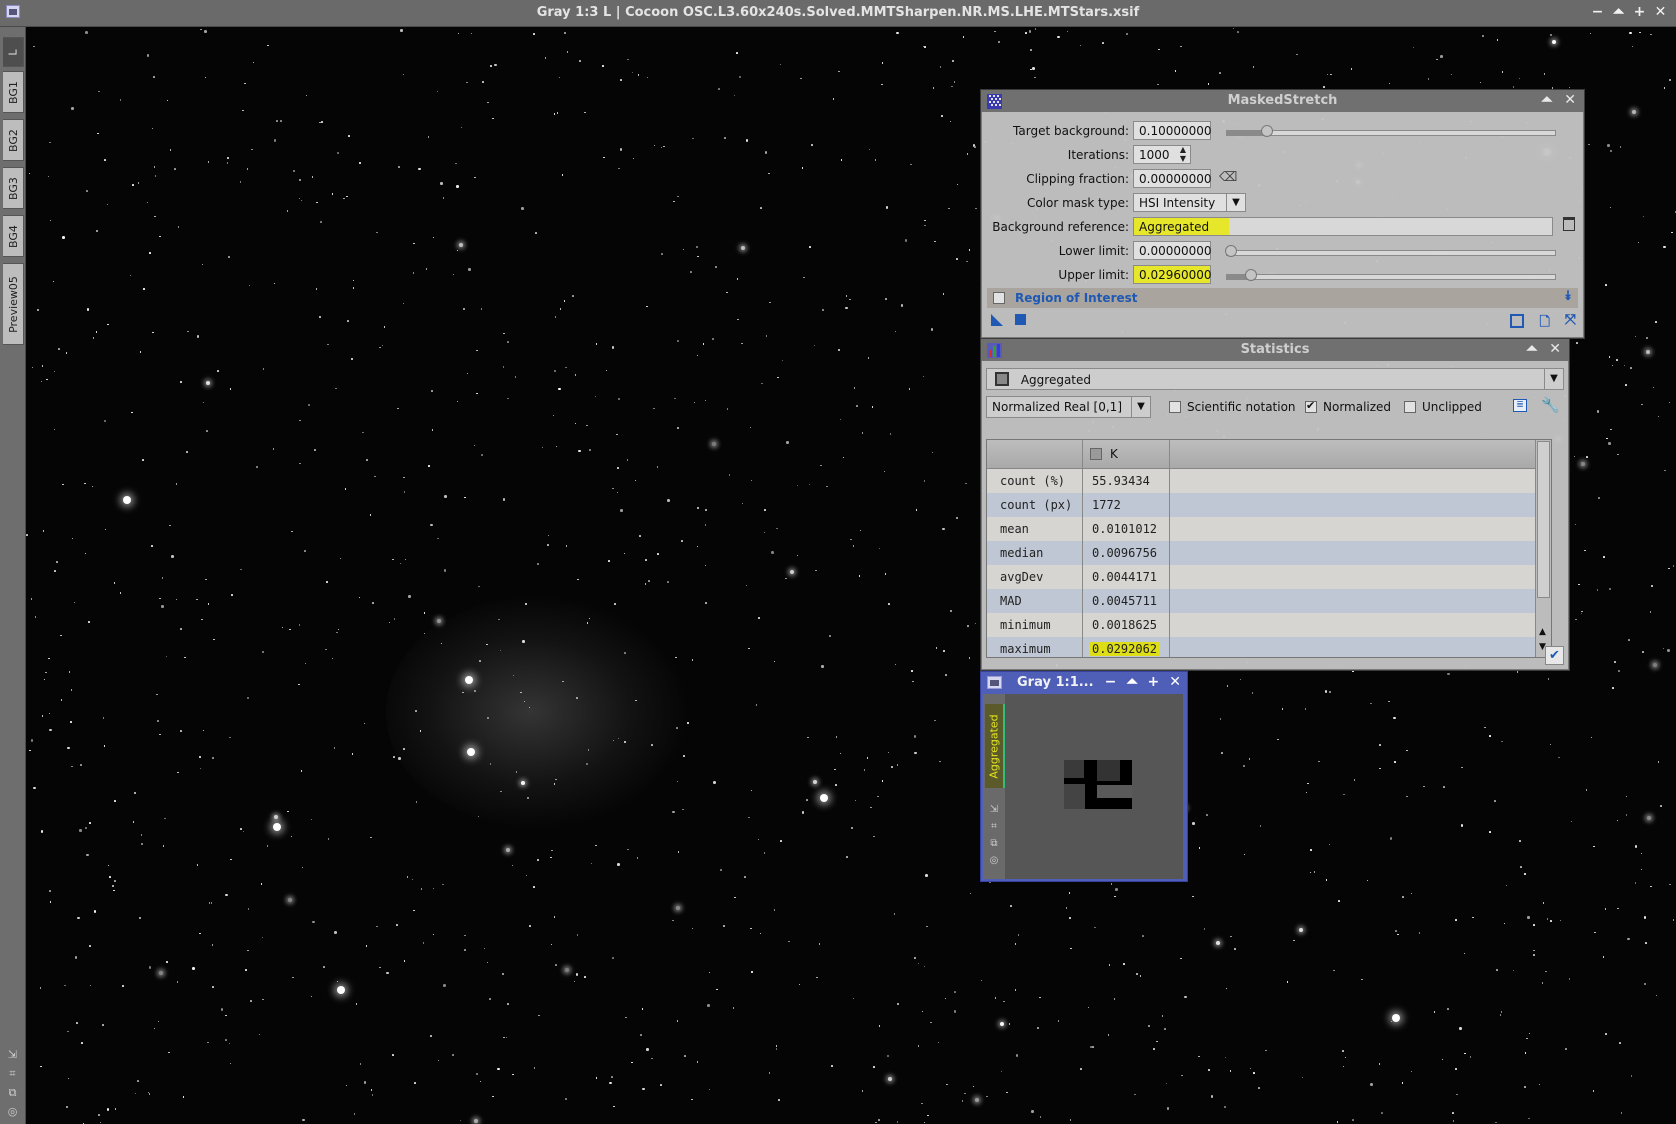  Describe the element at coordinates (1275, 350) in the screenshot. I see `statistics-titlebar: Statistics ⏶ ✕` at that location.